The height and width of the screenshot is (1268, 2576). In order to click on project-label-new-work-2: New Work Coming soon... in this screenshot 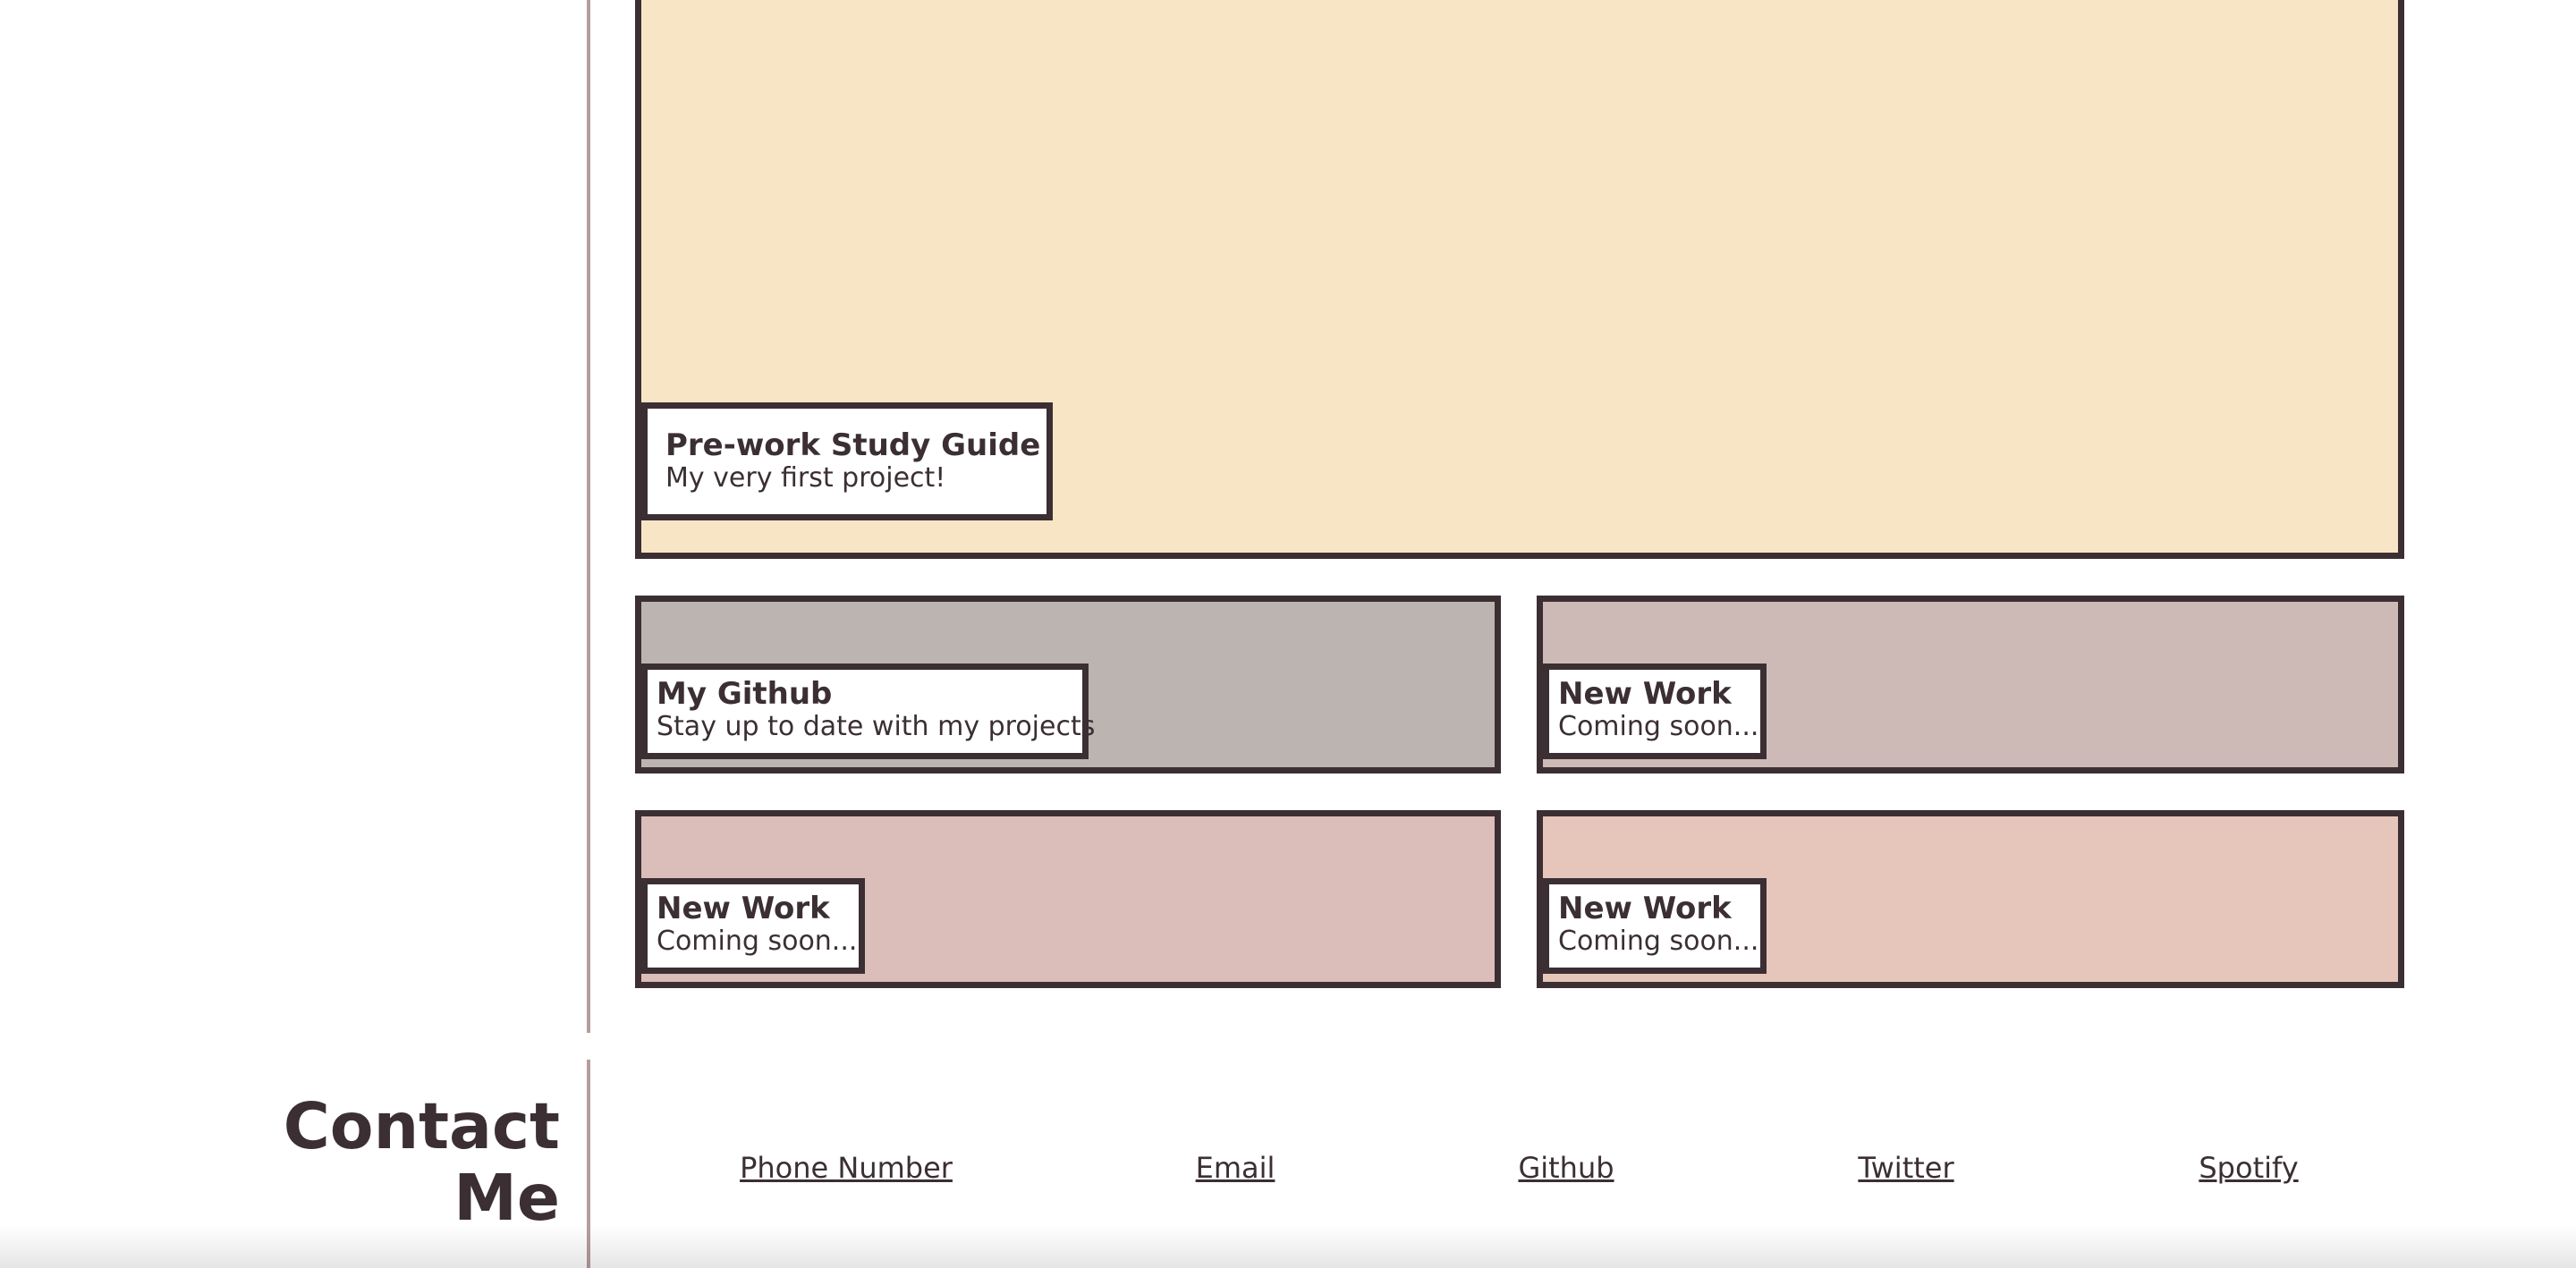, I will do `click(753, 926)`.